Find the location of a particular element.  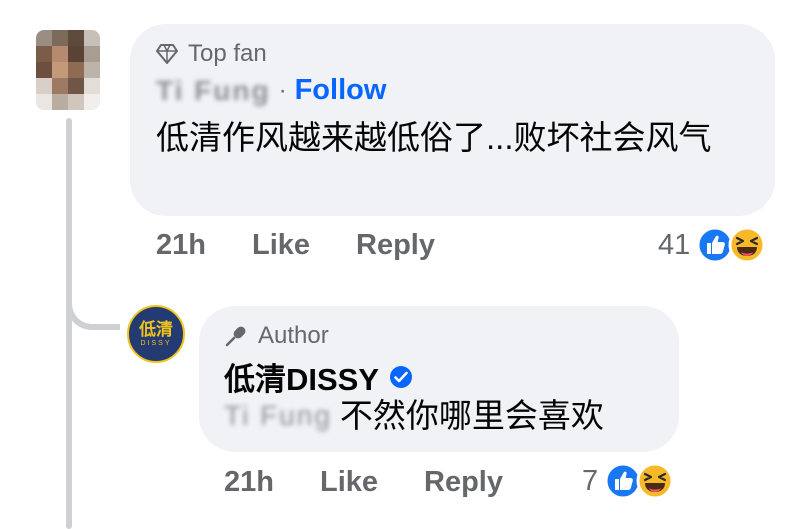

reply-header: 低清DISSY is located at coordinates (318, 376).